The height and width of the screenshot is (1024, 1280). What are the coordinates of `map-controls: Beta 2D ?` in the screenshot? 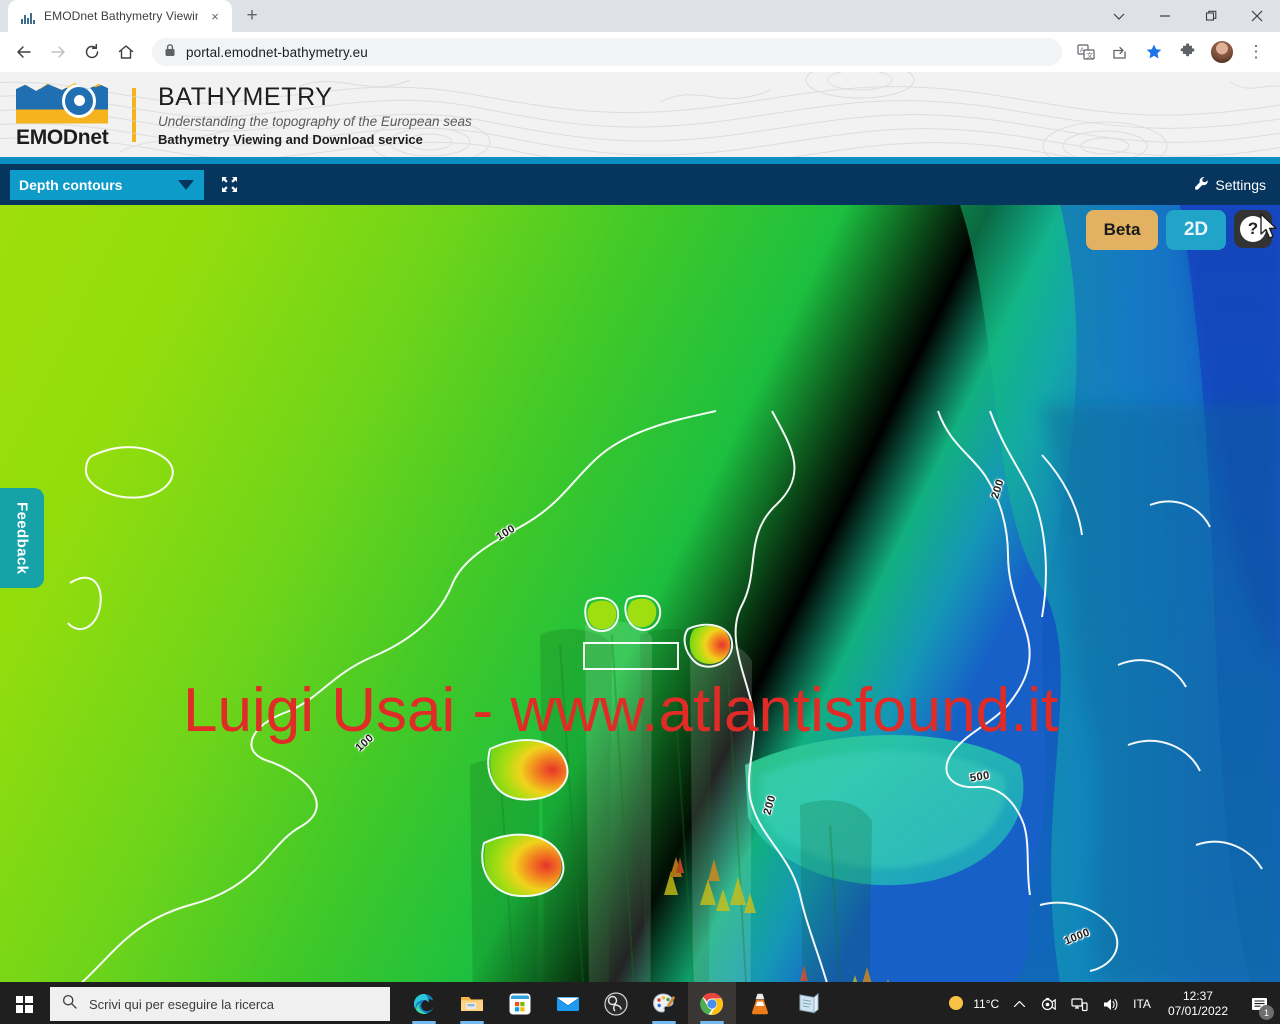 It's located at (1179, 230).